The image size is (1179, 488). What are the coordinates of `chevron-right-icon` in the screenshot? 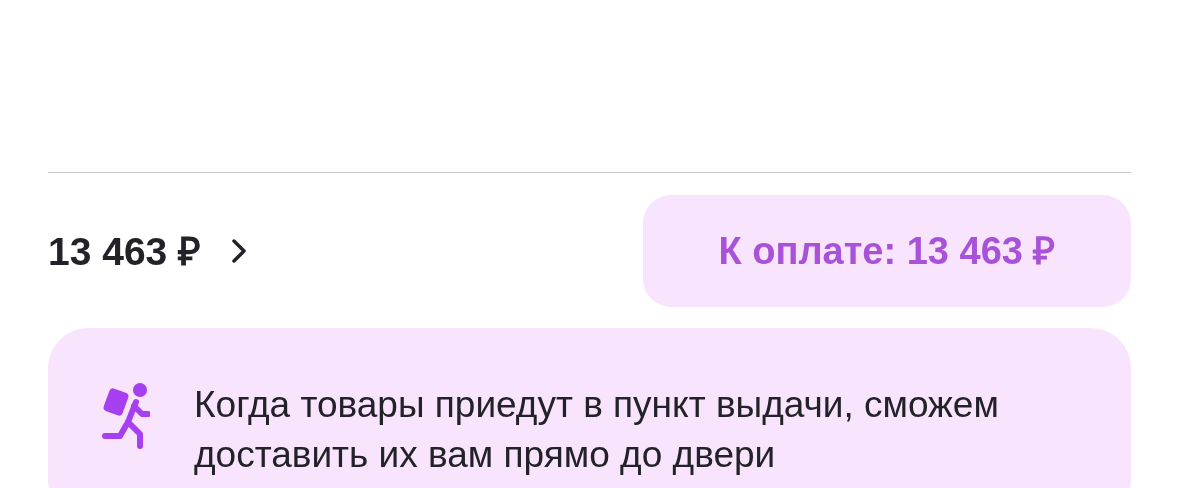 It's located at (239, 251).